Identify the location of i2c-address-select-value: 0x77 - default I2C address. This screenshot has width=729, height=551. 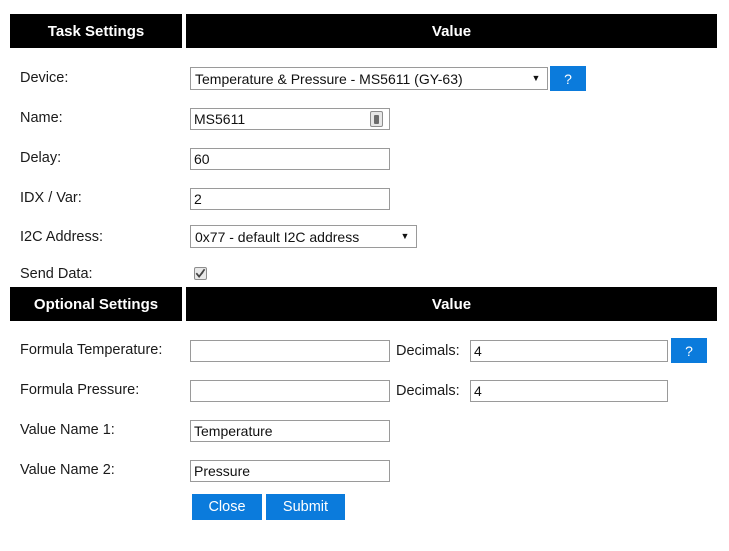
(277, 236).